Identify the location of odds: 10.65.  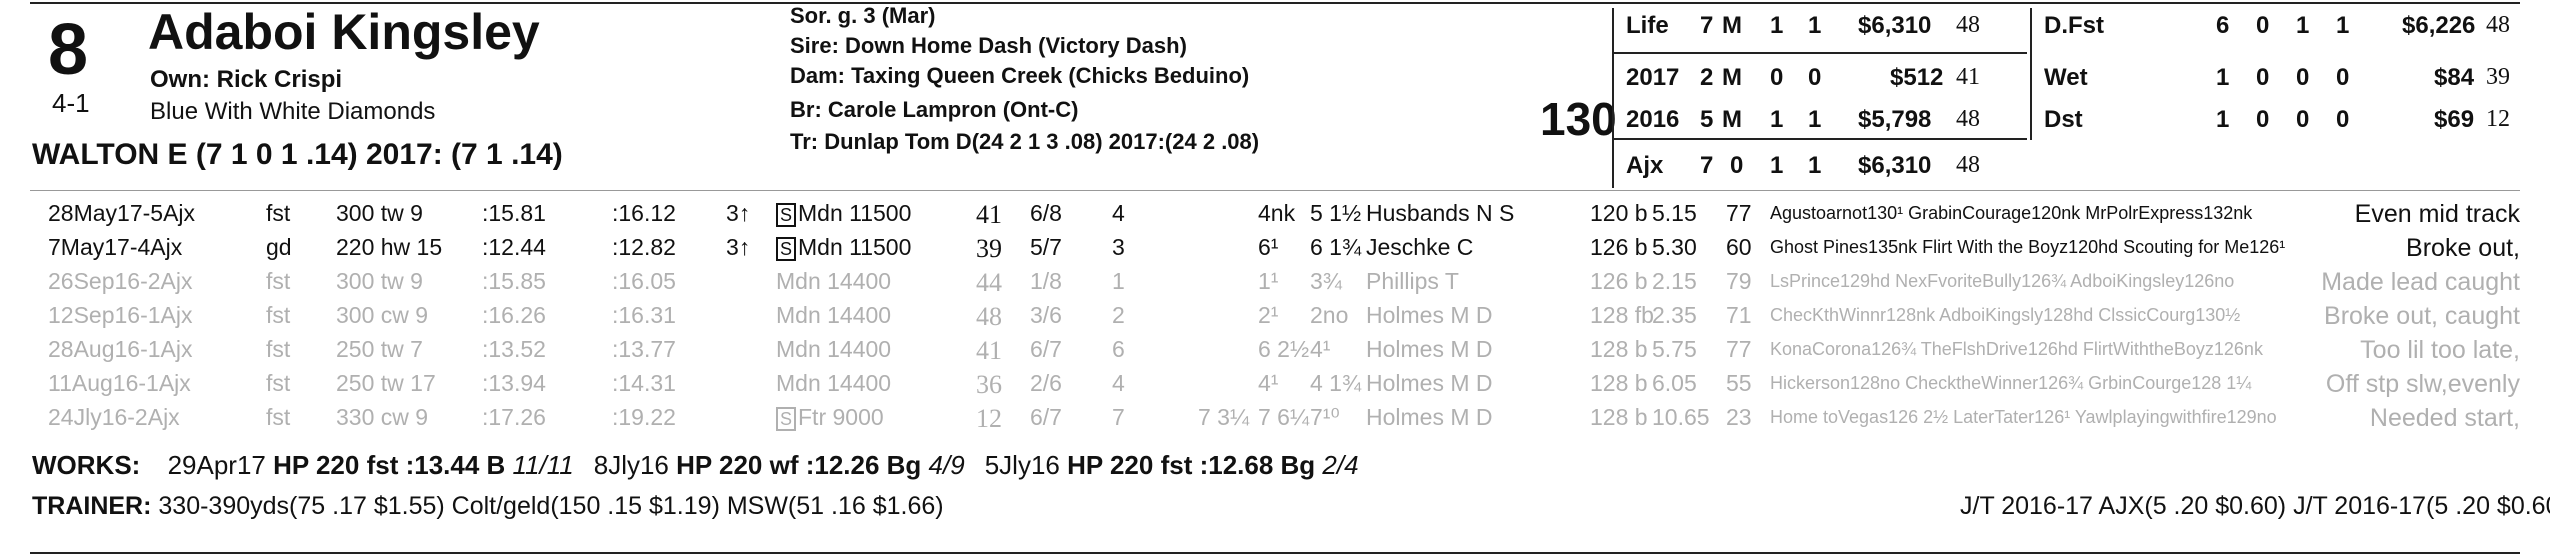
(1681, 417).